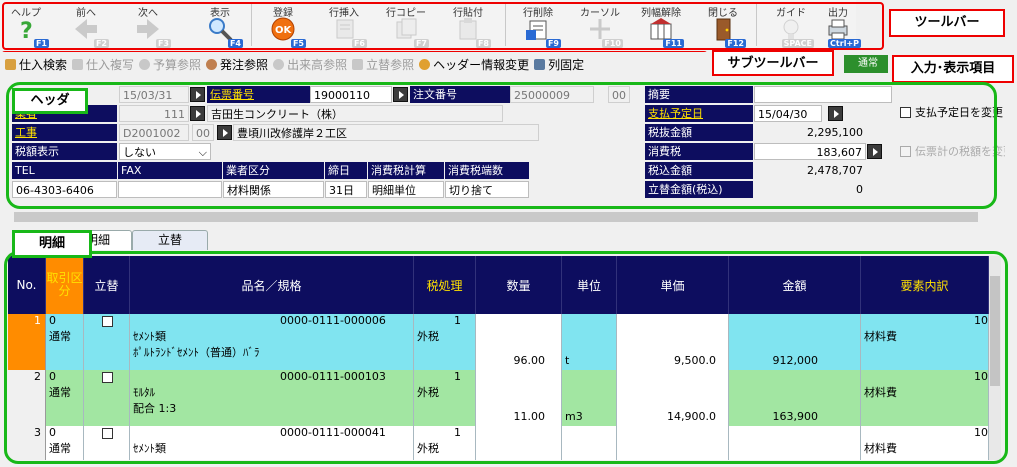 This screenshot has width=1017, height=467. Describe the element at coordinates (170, 64) in the screenshot. I see `budget-reference-button: 予算参照` at that location.